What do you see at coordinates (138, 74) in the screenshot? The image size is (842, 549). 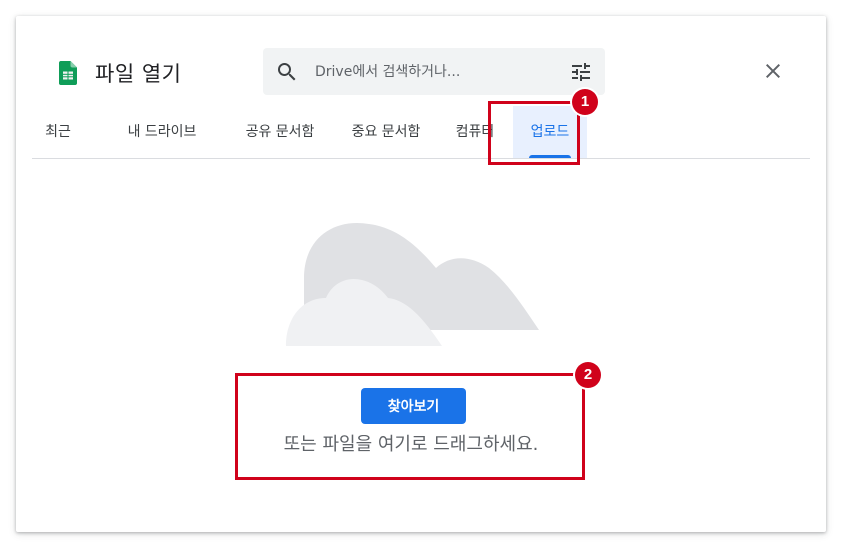 I see `dialog-title: 파일 열기` at bounding box center [138, 74].